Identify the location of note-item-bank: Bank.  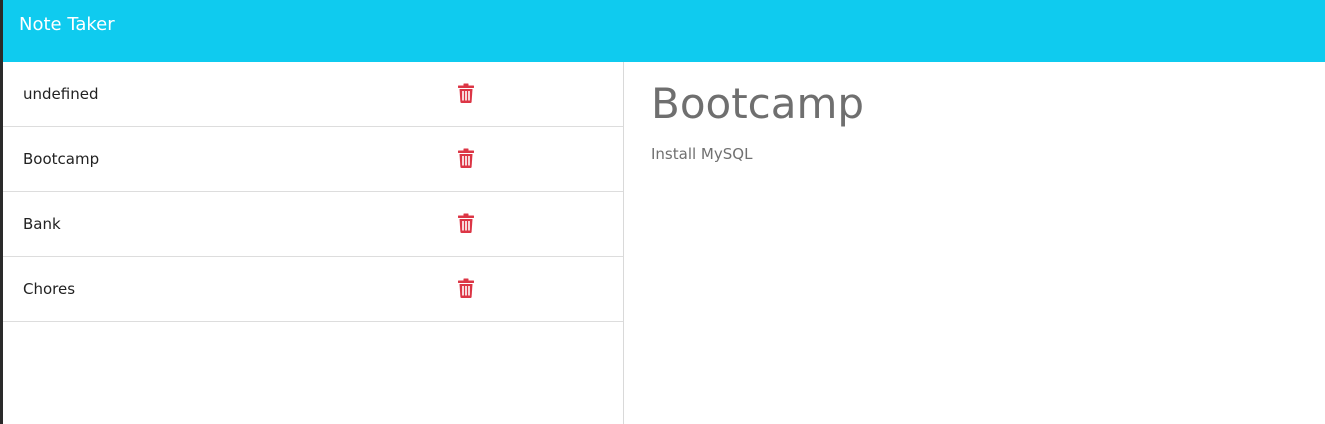
(313, 224).